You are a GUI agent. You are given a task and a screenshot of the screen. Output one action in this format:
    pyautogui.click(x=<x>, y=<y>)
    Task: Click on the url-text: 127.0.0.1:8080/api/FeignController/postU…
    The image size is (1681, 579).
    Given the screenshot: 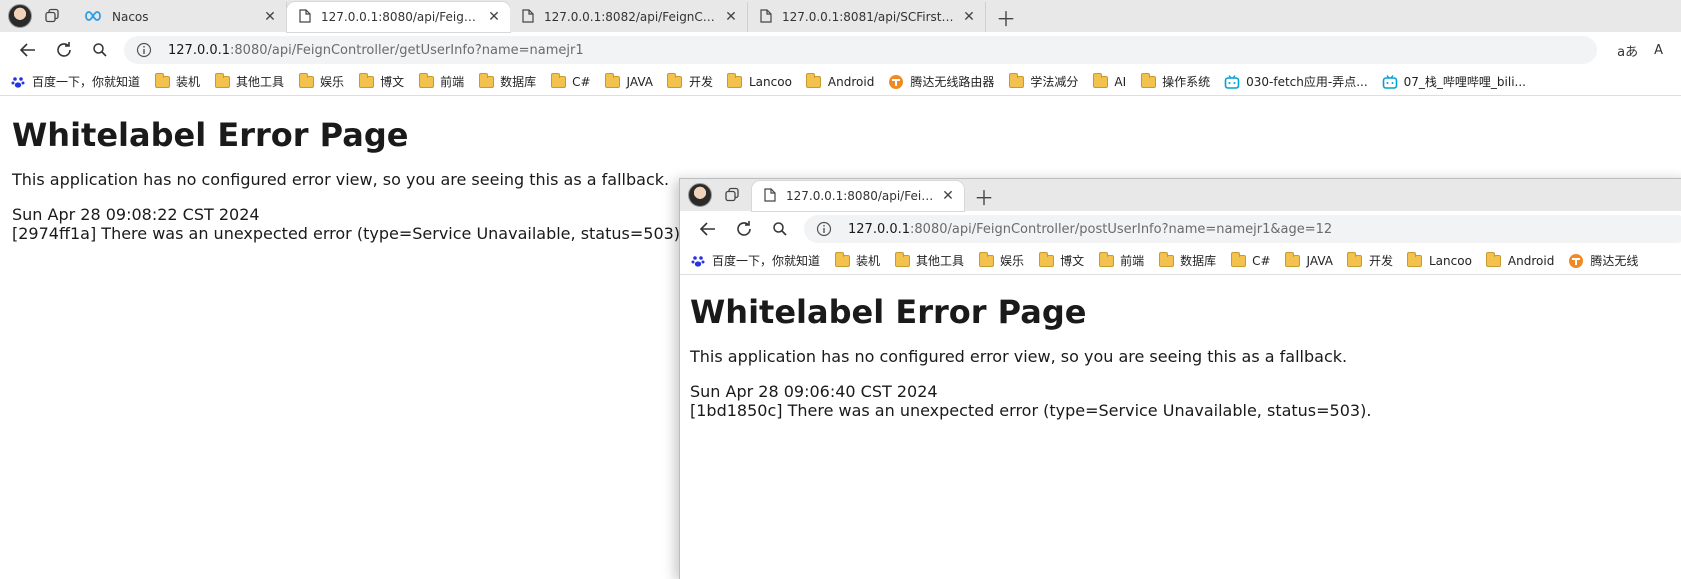 What is the action you would take?
    pyautogui.click(x=1090, y=229)
    